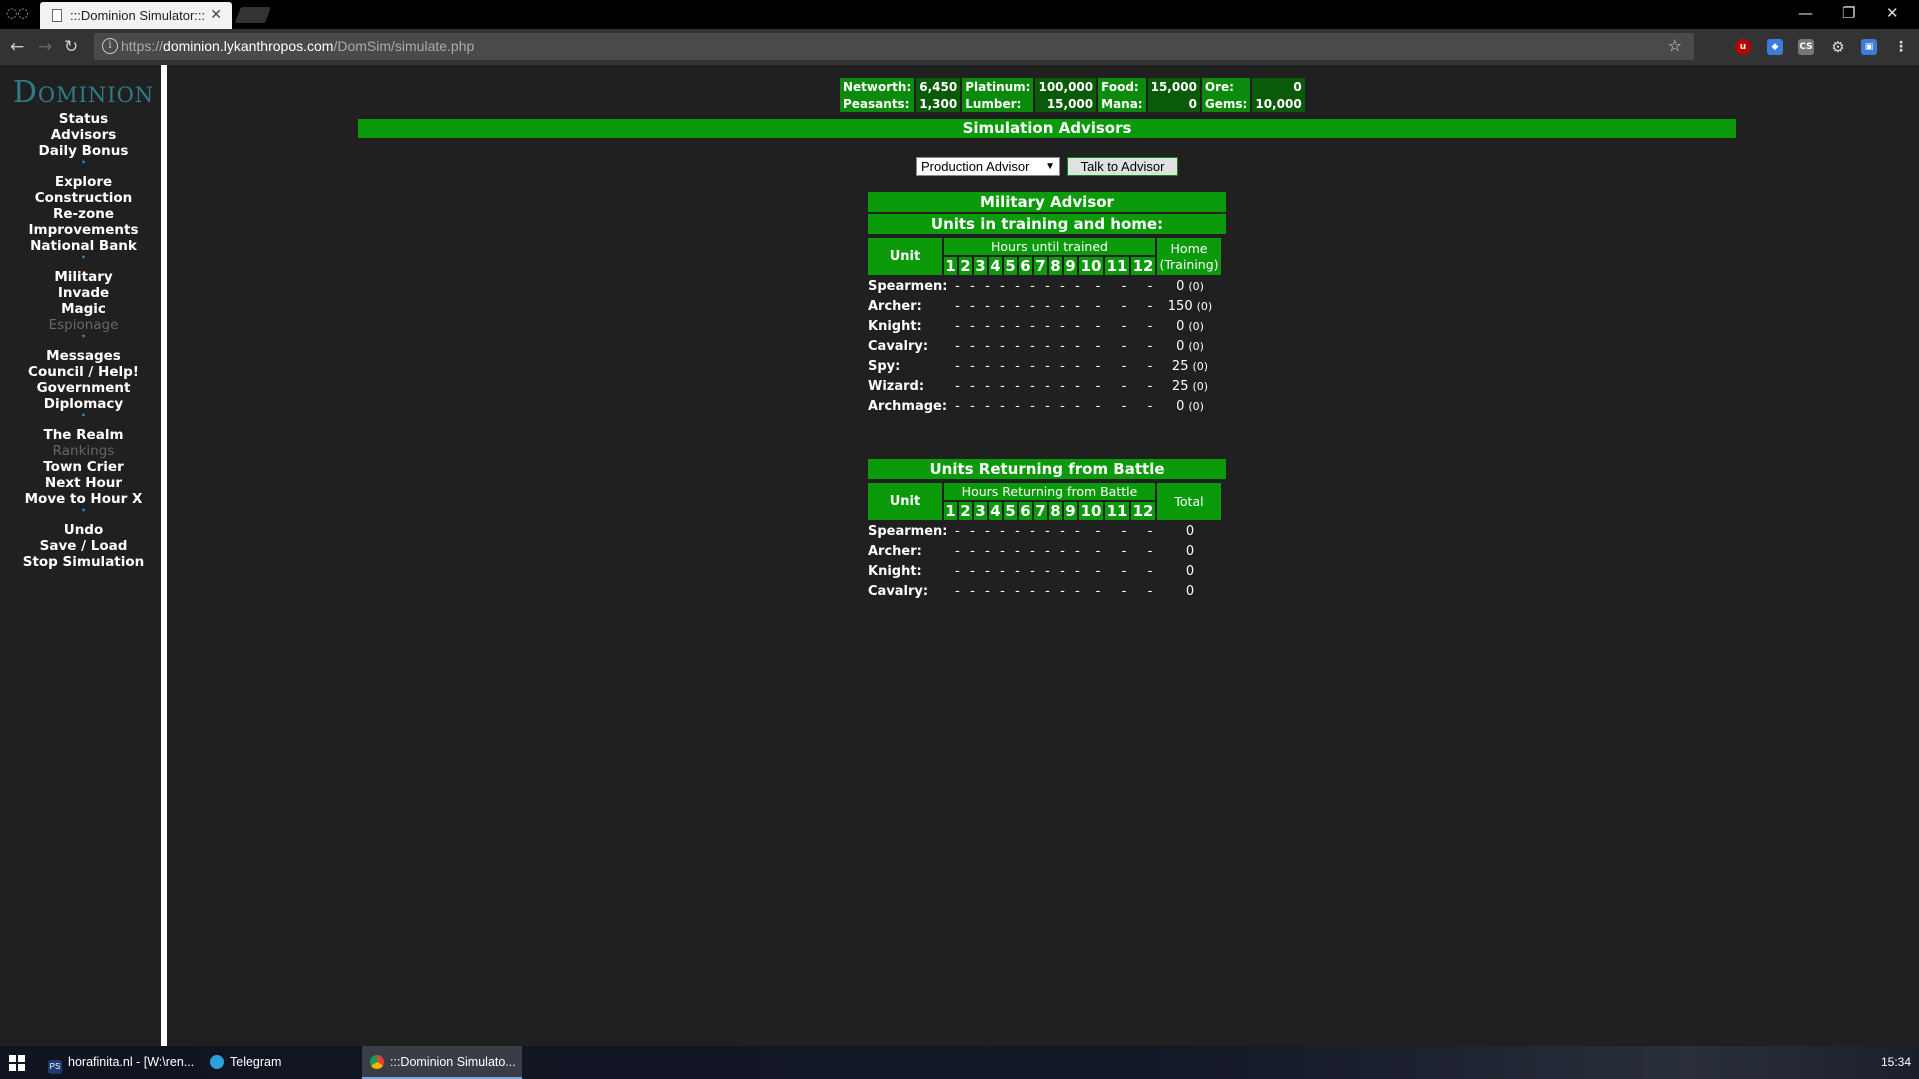 The image size is (1919, 1079). Describe the element at coordinates (905, 256) in the screenshot. I see `unit-column-header: Unit` at that location.